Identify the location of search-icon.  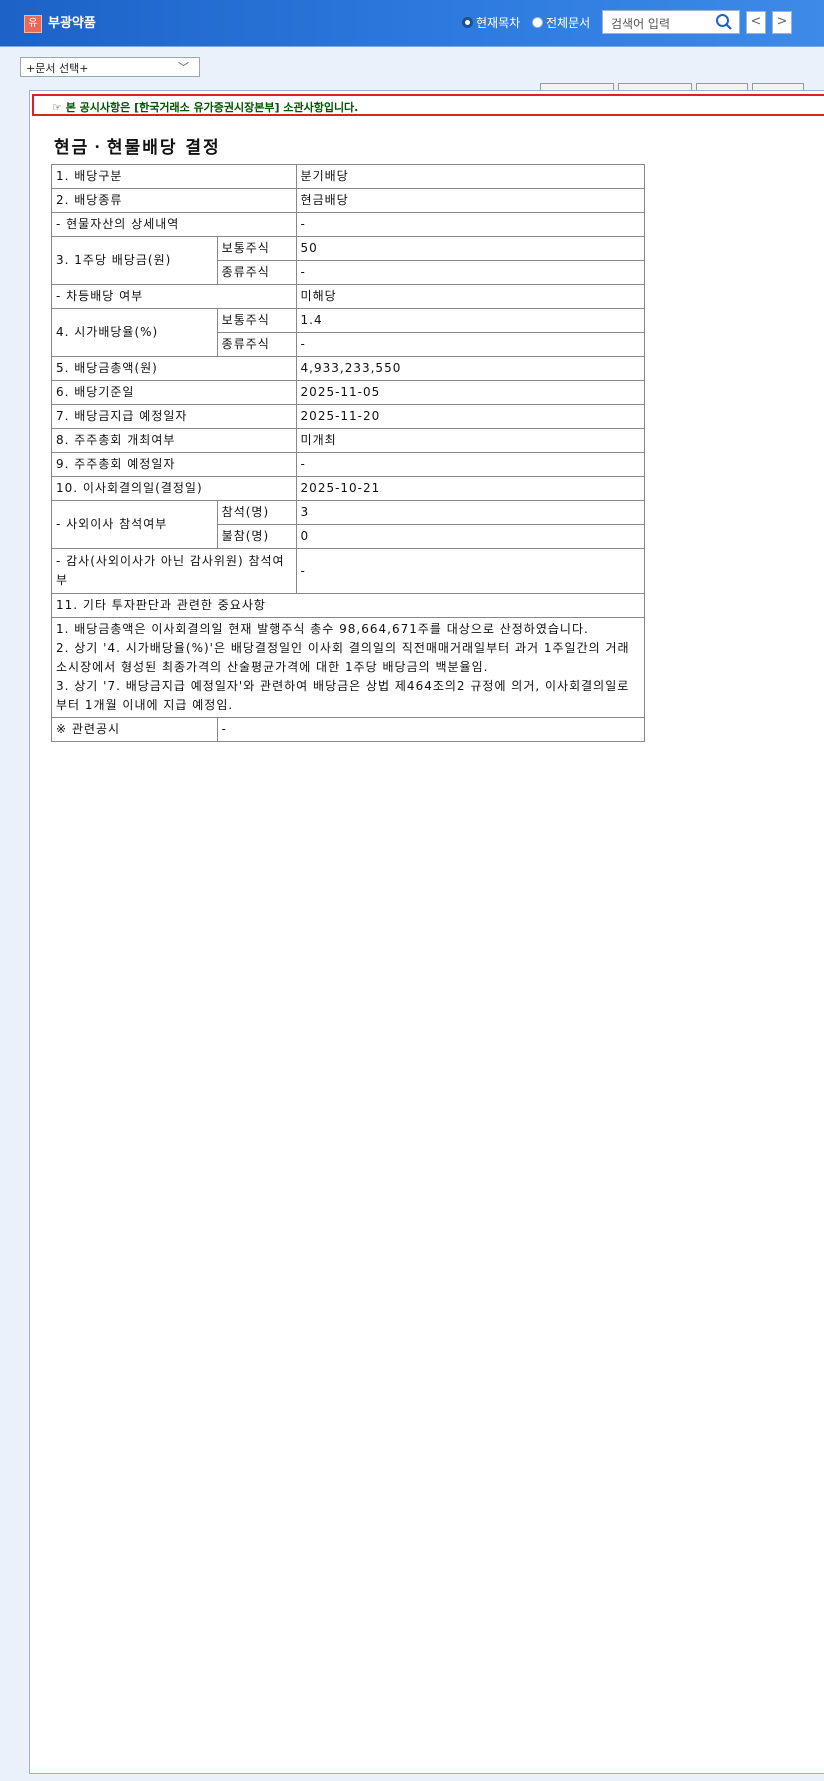
(724, 22).